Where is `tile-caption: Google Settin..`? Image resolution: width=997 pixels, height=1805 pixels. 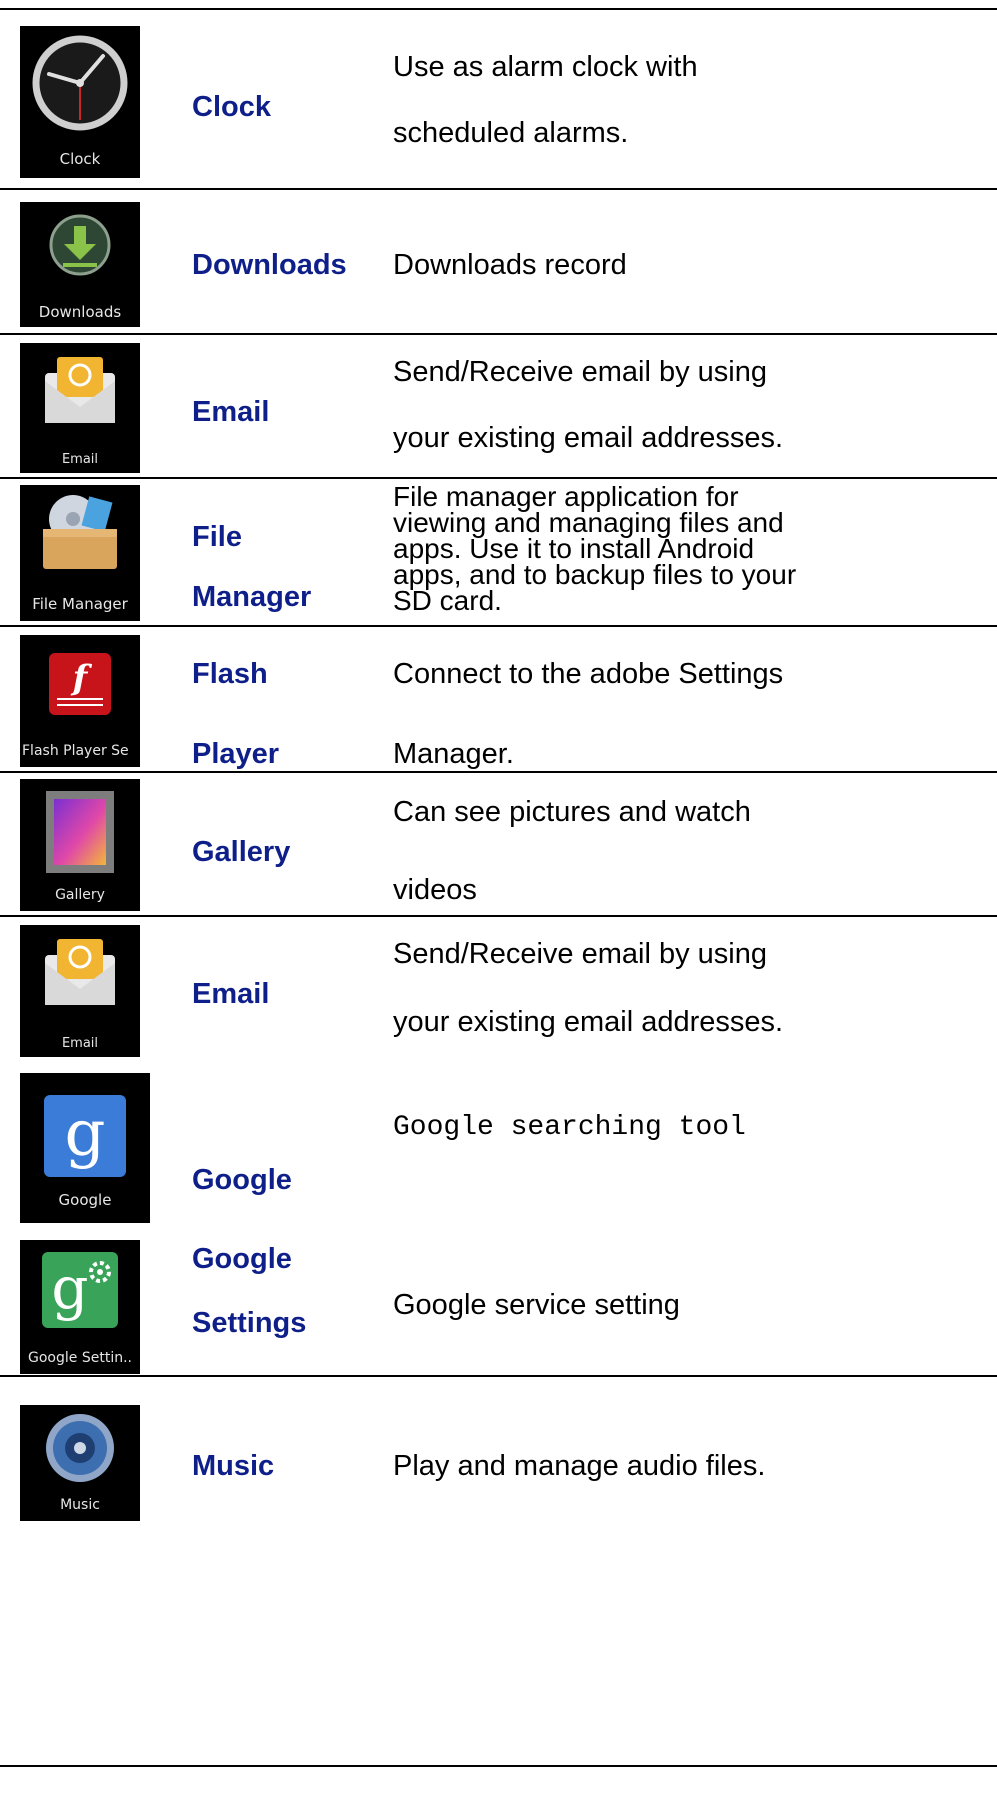 tile-caption: Google Settin.. is located at coordinates (80, 1358).